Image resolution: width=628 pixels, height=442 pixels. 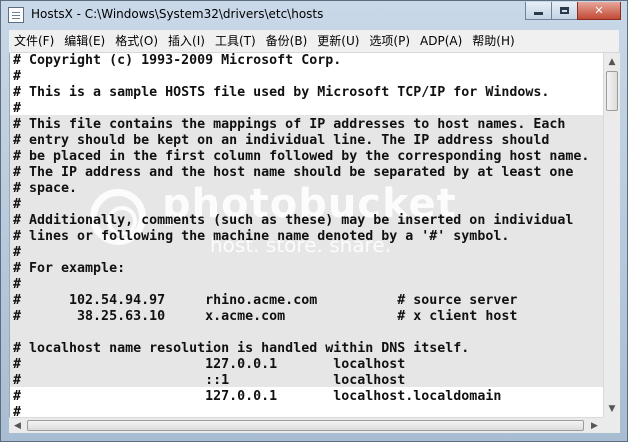 What do you see at coordinates (594, 425) in the screenshot?
I see `scroll-right-icon: ▶` at bounding box center [594, 425].